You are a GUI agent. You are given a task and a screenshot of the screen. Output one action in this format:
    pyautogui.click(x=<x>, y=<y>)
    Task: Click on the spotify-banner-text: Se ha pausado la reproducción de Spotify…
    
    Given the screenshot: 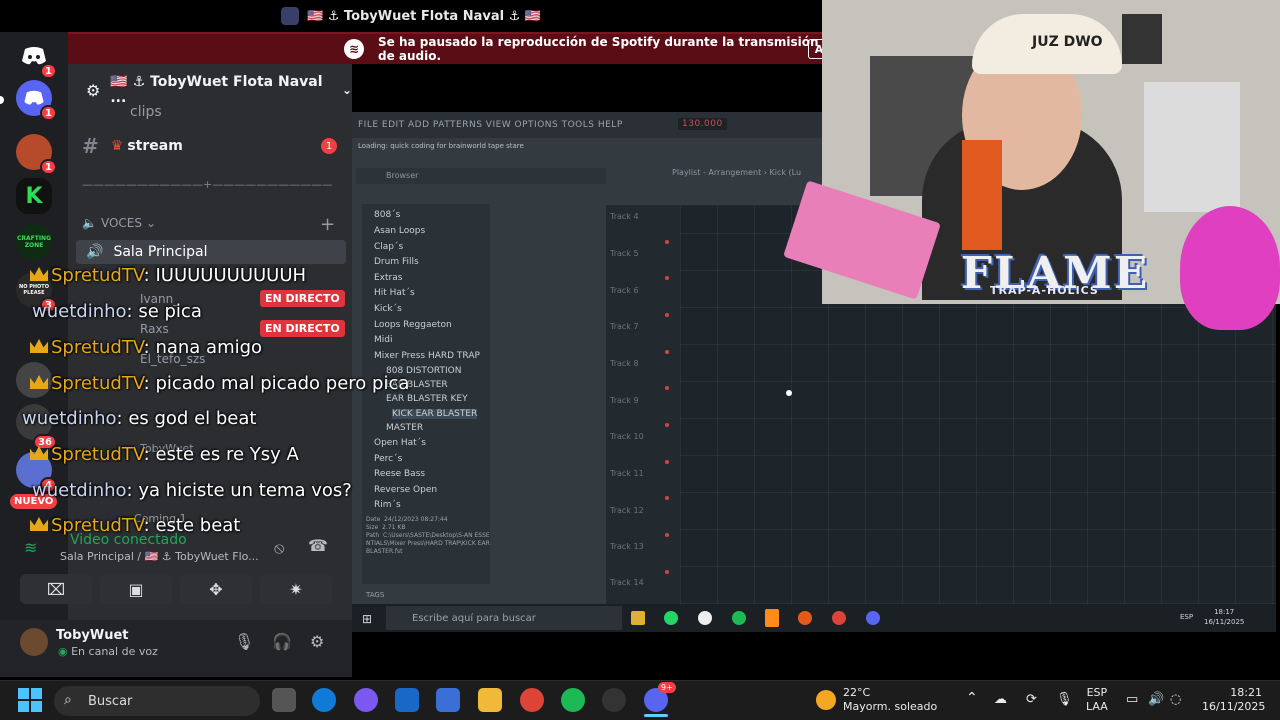 What is the action you would take?
    pyautogui.click(x=598, y=49)
    